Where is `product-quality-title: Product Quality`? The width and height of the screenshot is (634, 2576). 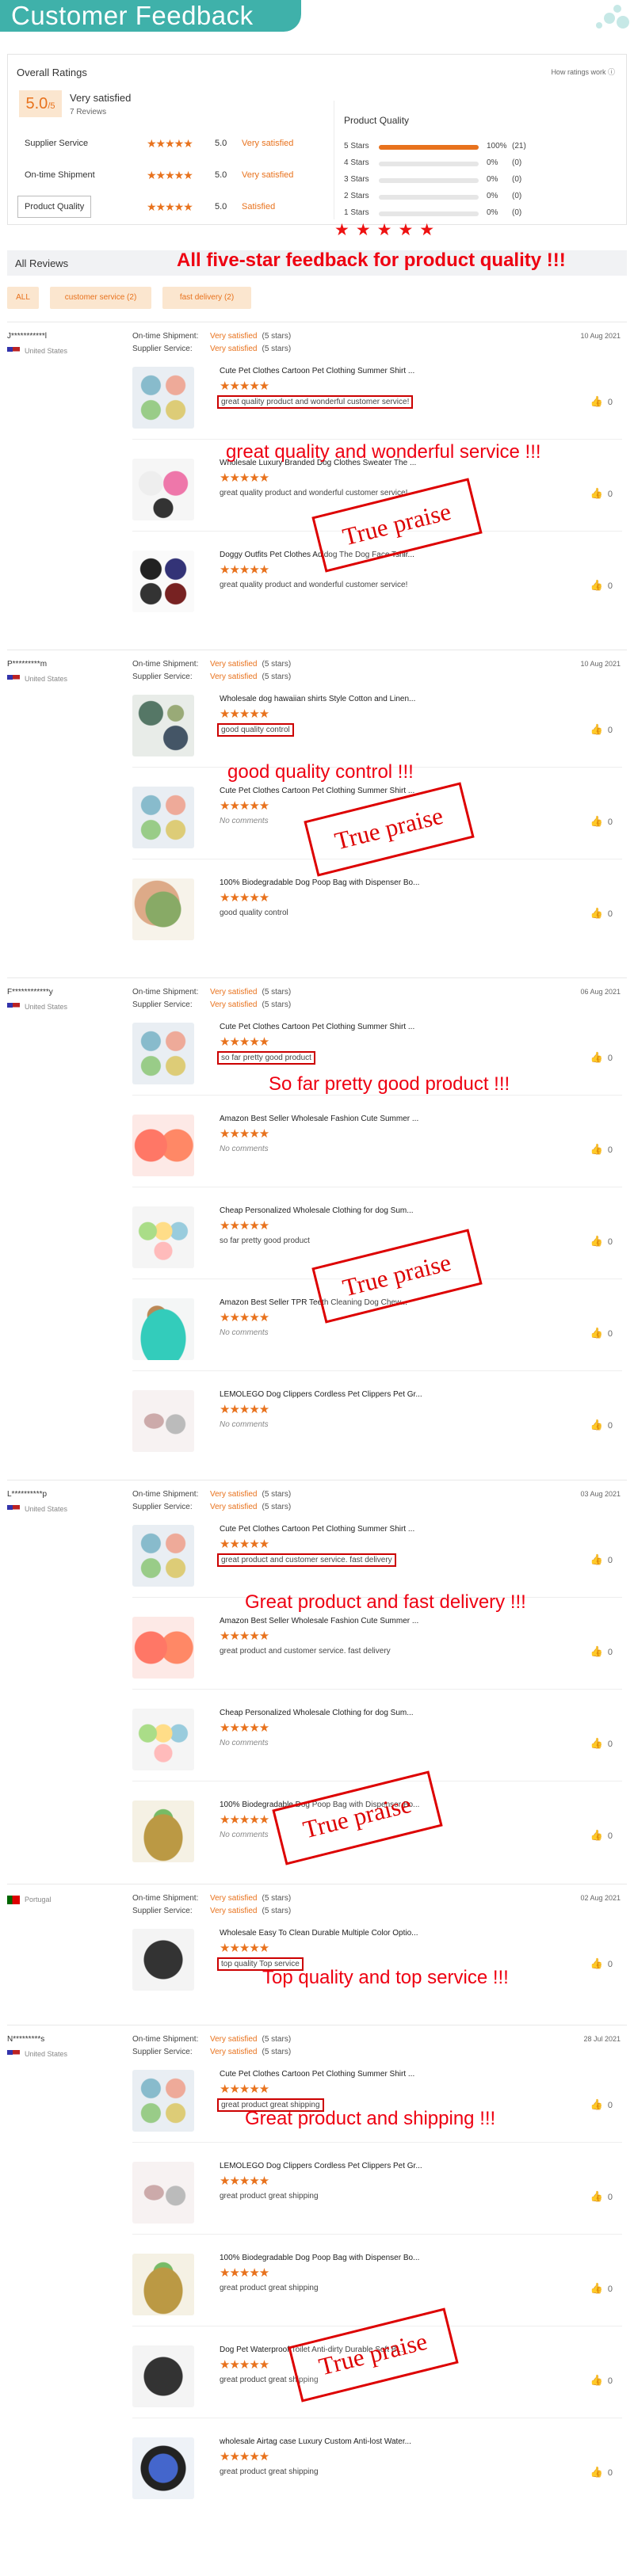
product-quality-title: Product Quality is located at coordinates (377, 120).